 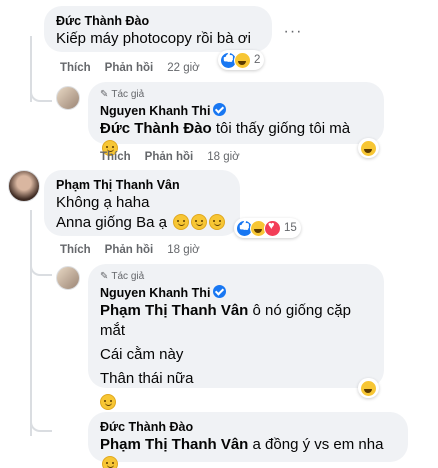 What do you see at coordinates (147, 378) in the screenshot?
I see `comment-text: Thân thái nữa` at bounding box center [147, 378].